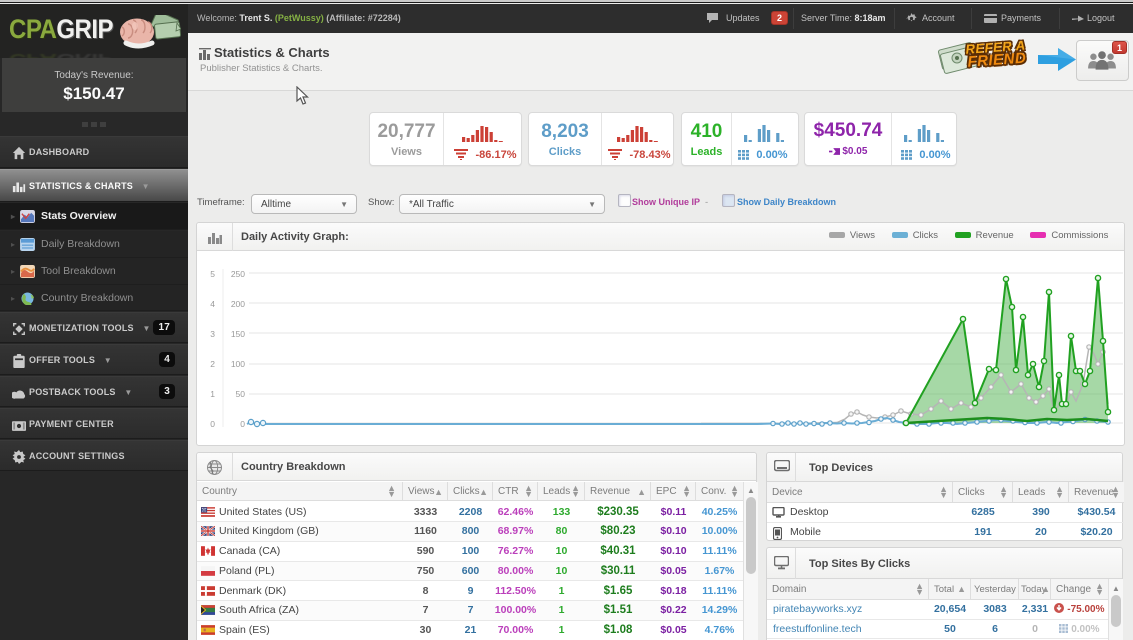  Describe the element at coordinates (212, 394) in the screenshot. I see `svg-text: 1` at that location.